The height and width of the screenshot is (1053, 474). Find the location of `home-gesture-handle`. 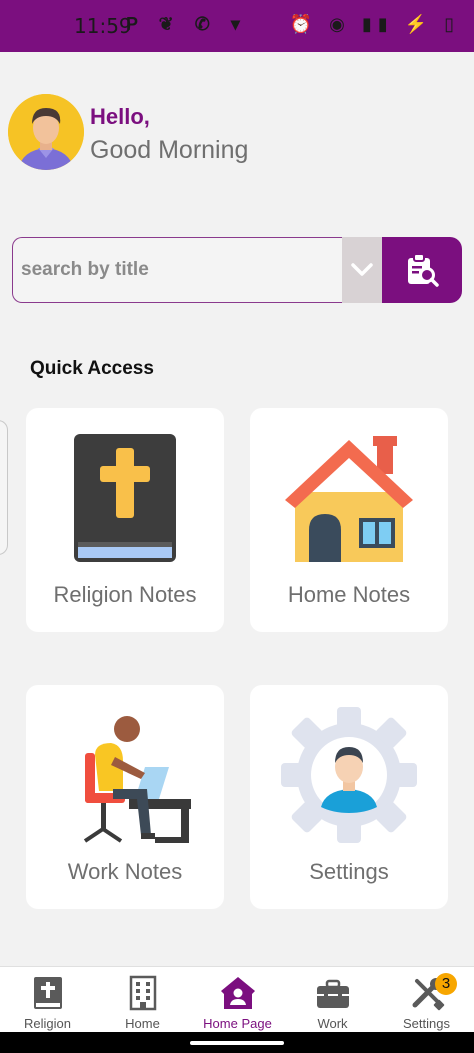

home-gesture-handle is located at coordinates (237, 1043).